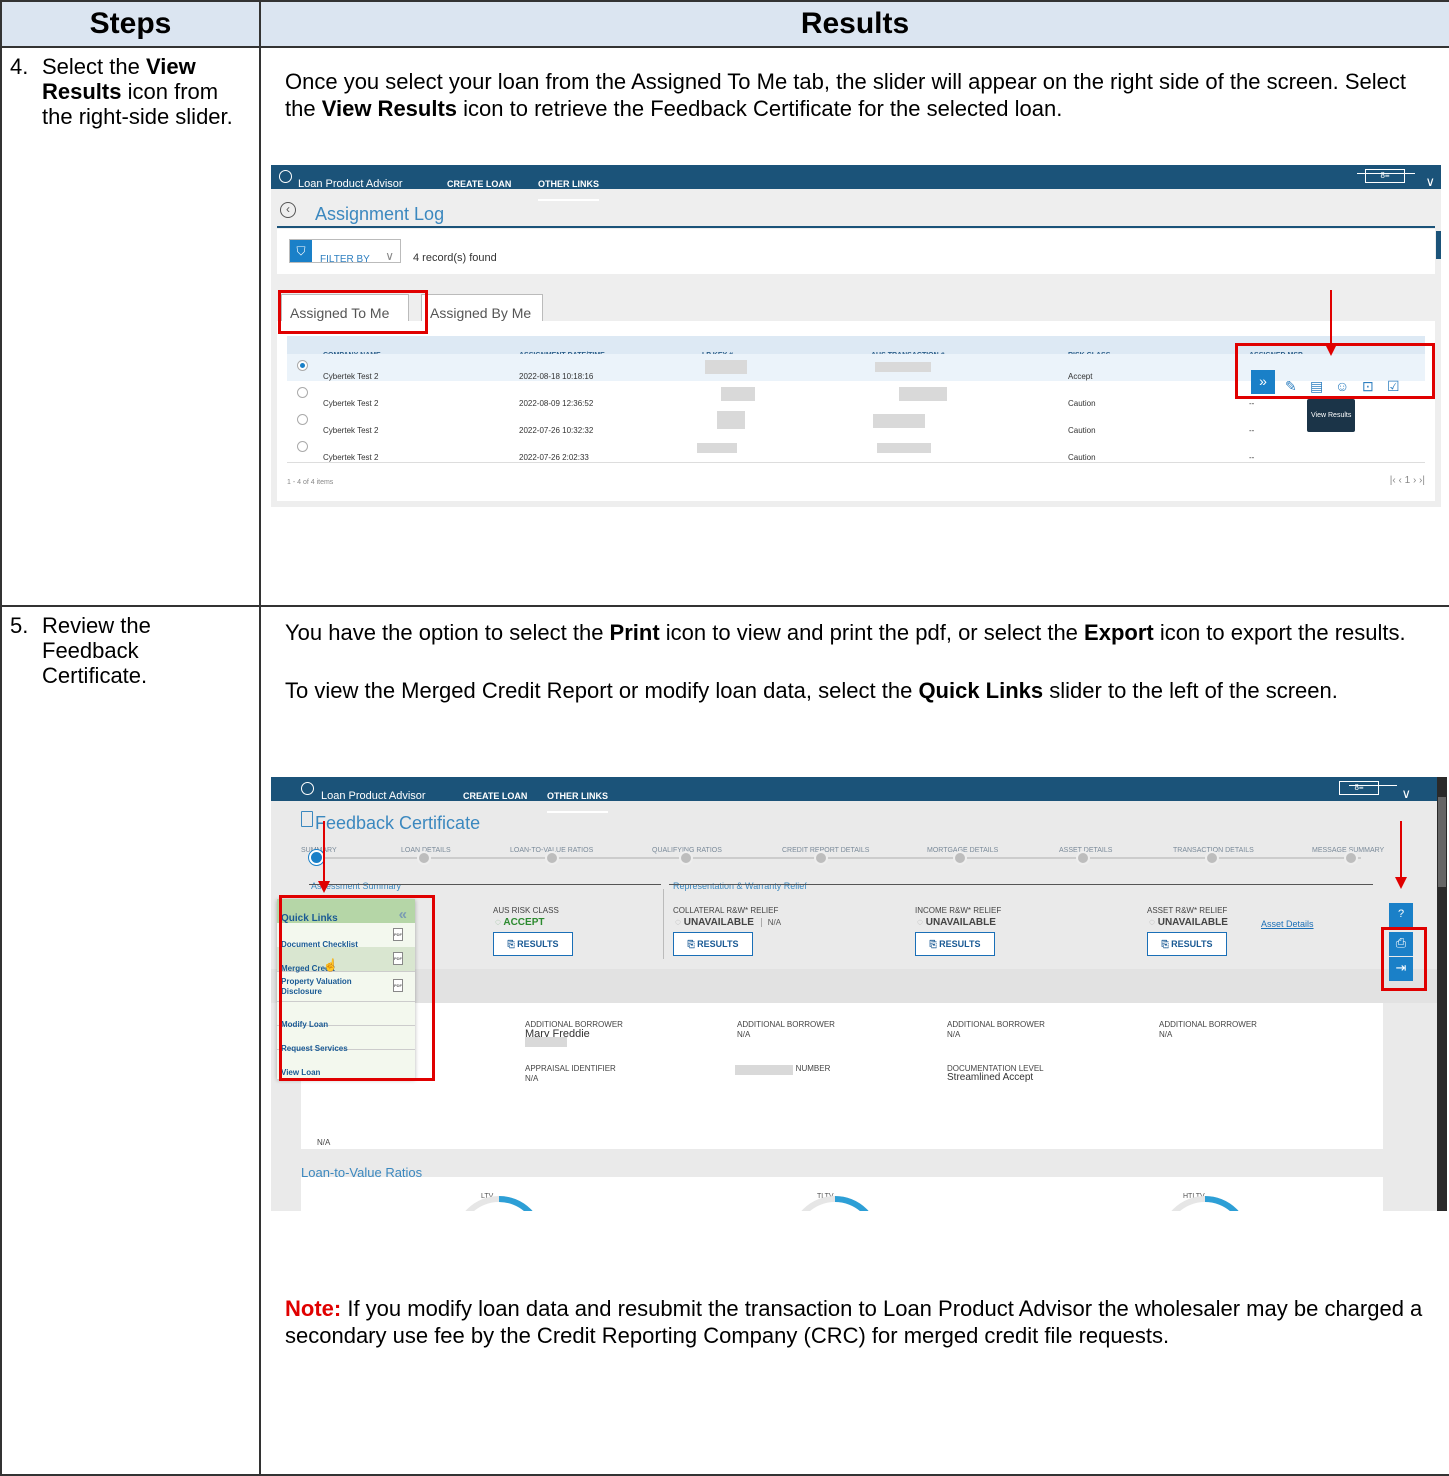  Describe the element at coordinates (533, 944) in the screenshot. I see `aus-results-button: ⎘ RESULTS` at that location.